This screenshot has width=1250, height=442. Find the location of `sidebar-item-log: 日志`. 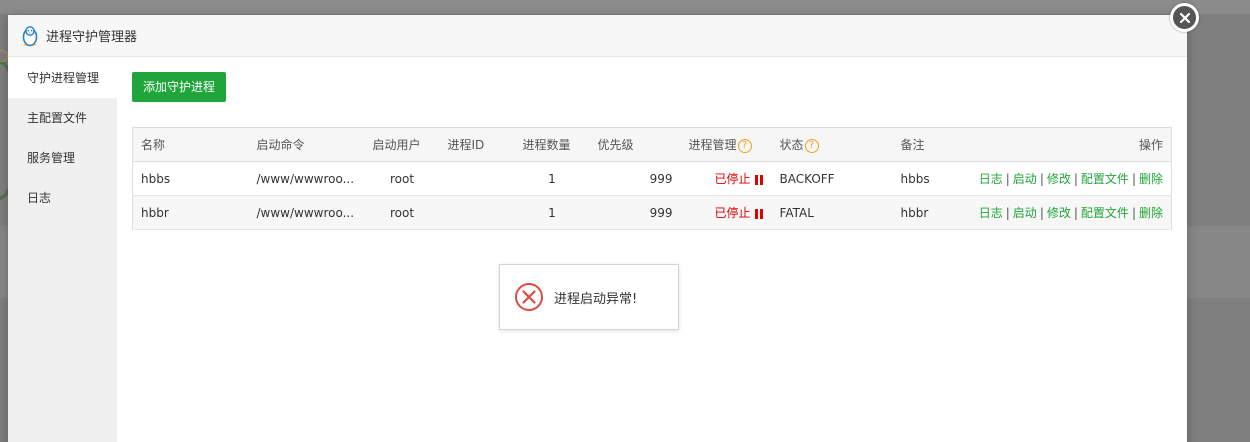

sidebar-item-log: 日志 is located at coordinates (62, 198).